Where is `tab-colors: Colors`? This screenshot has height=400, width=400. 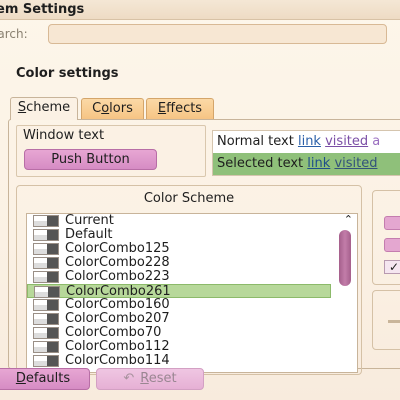 tab-colors: Colors is located at coordinates (112, 108).